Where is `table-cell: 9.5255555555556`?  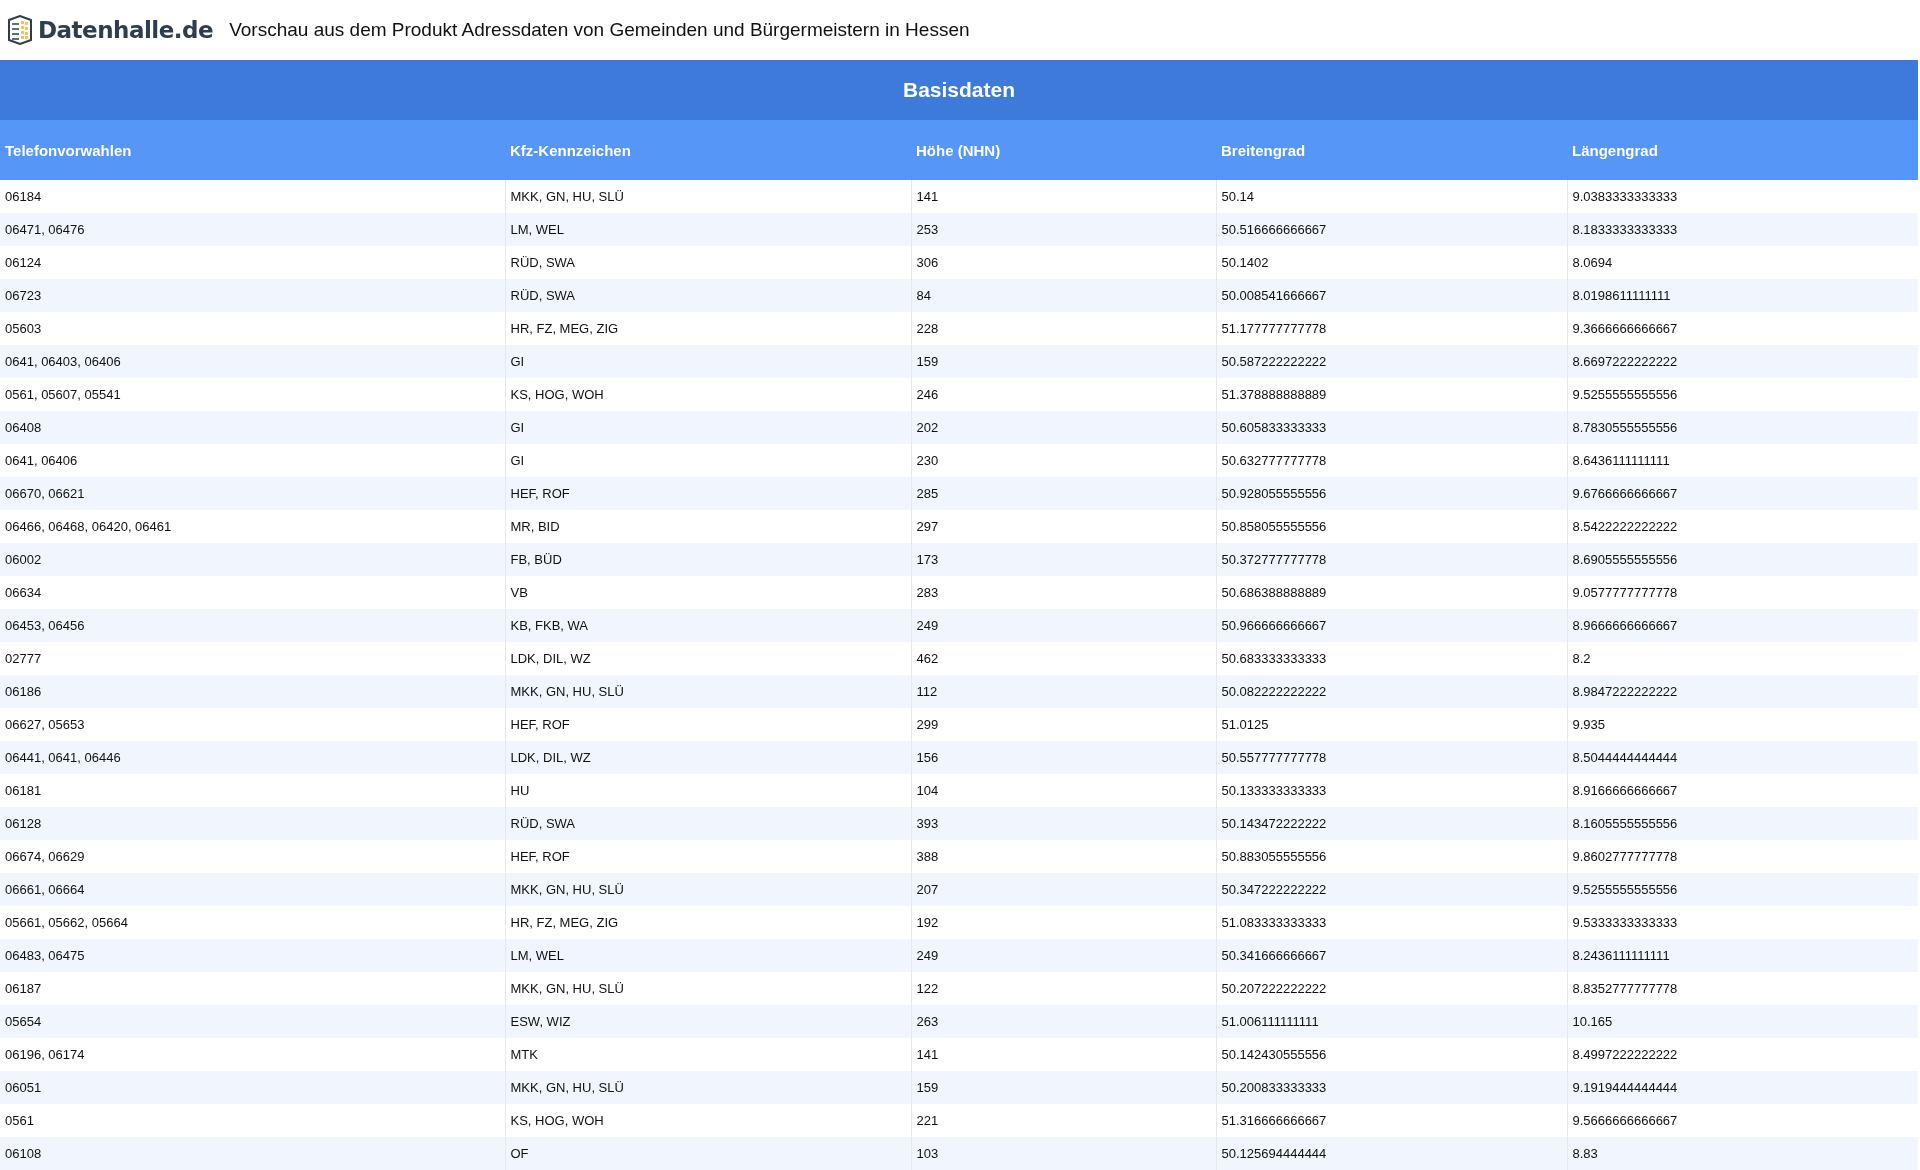
table-cell: 9.5255555555556 is located at coordinates (1742, 889).